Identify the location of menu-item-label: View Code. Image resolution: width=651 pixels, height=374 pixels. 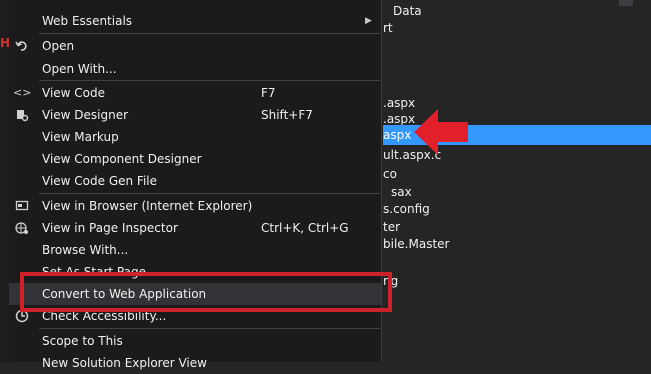
(74, 93).